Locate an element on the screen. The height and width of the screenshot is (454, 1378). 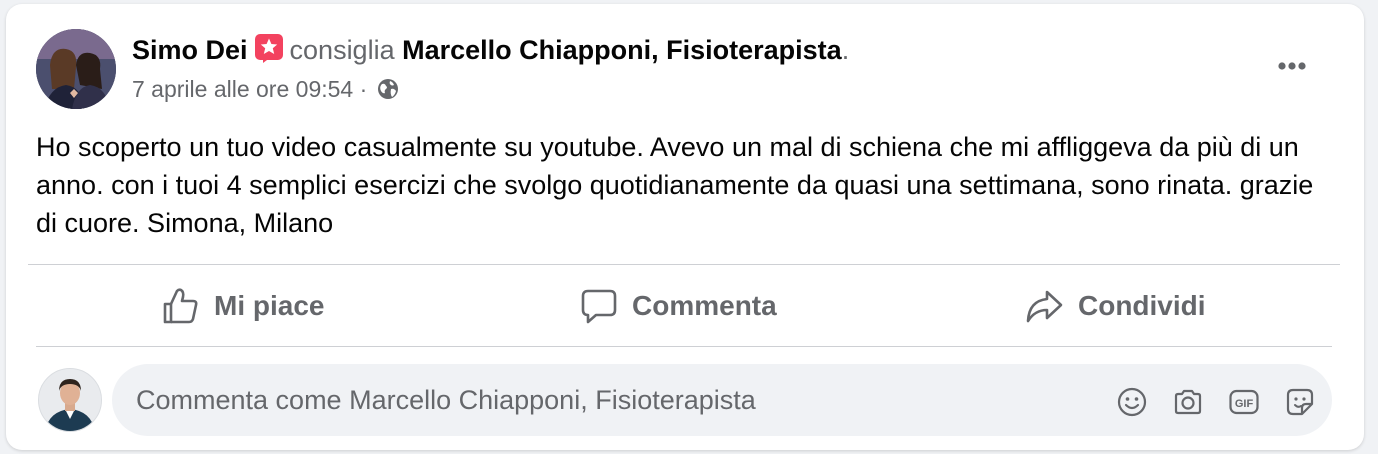
divider-bottom is located at coordinates (684, 346).